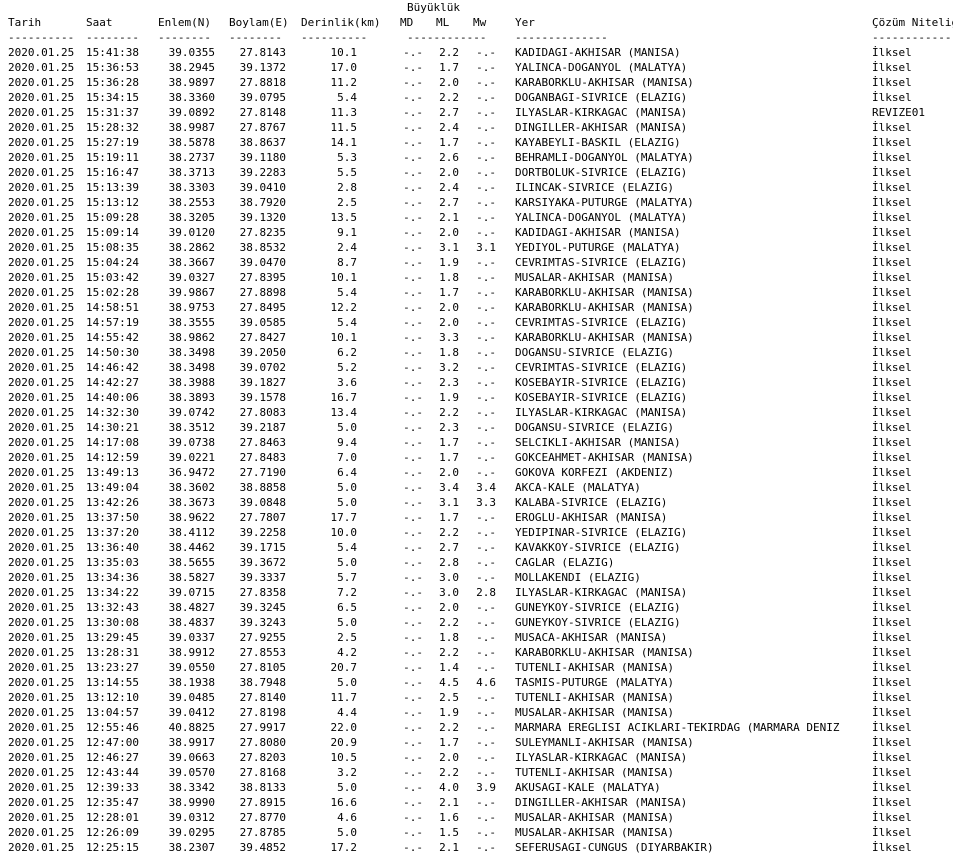  I want to click on longitude-cell: 39.0410, so click(262, 187).